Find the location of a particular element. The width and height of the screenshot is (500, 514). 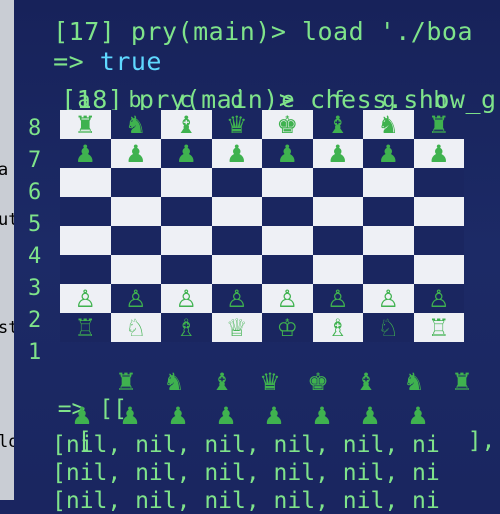

rank-label: 2 is located at coordinates (35, 320).